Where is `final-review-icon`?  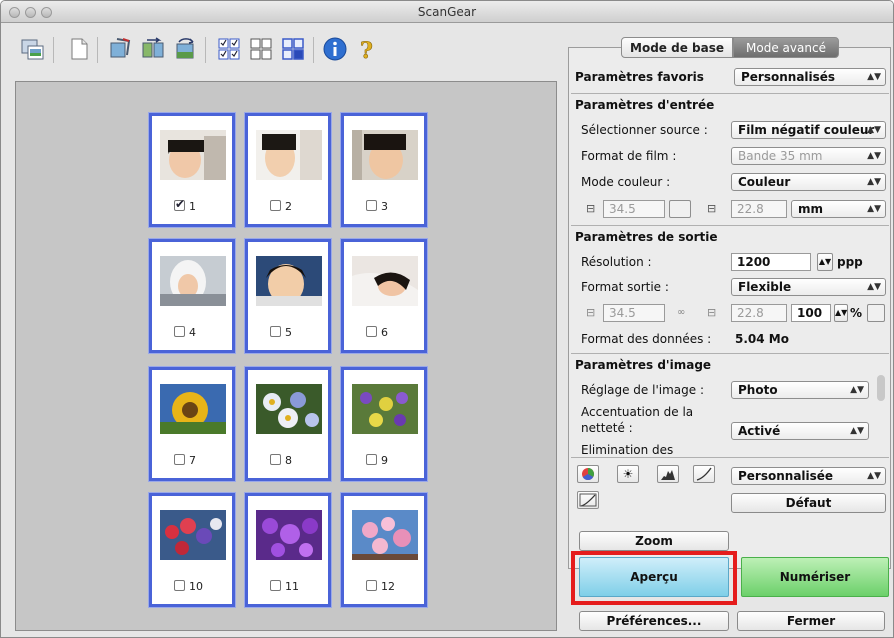
final-review-icon is located at coordinates (588, 500).